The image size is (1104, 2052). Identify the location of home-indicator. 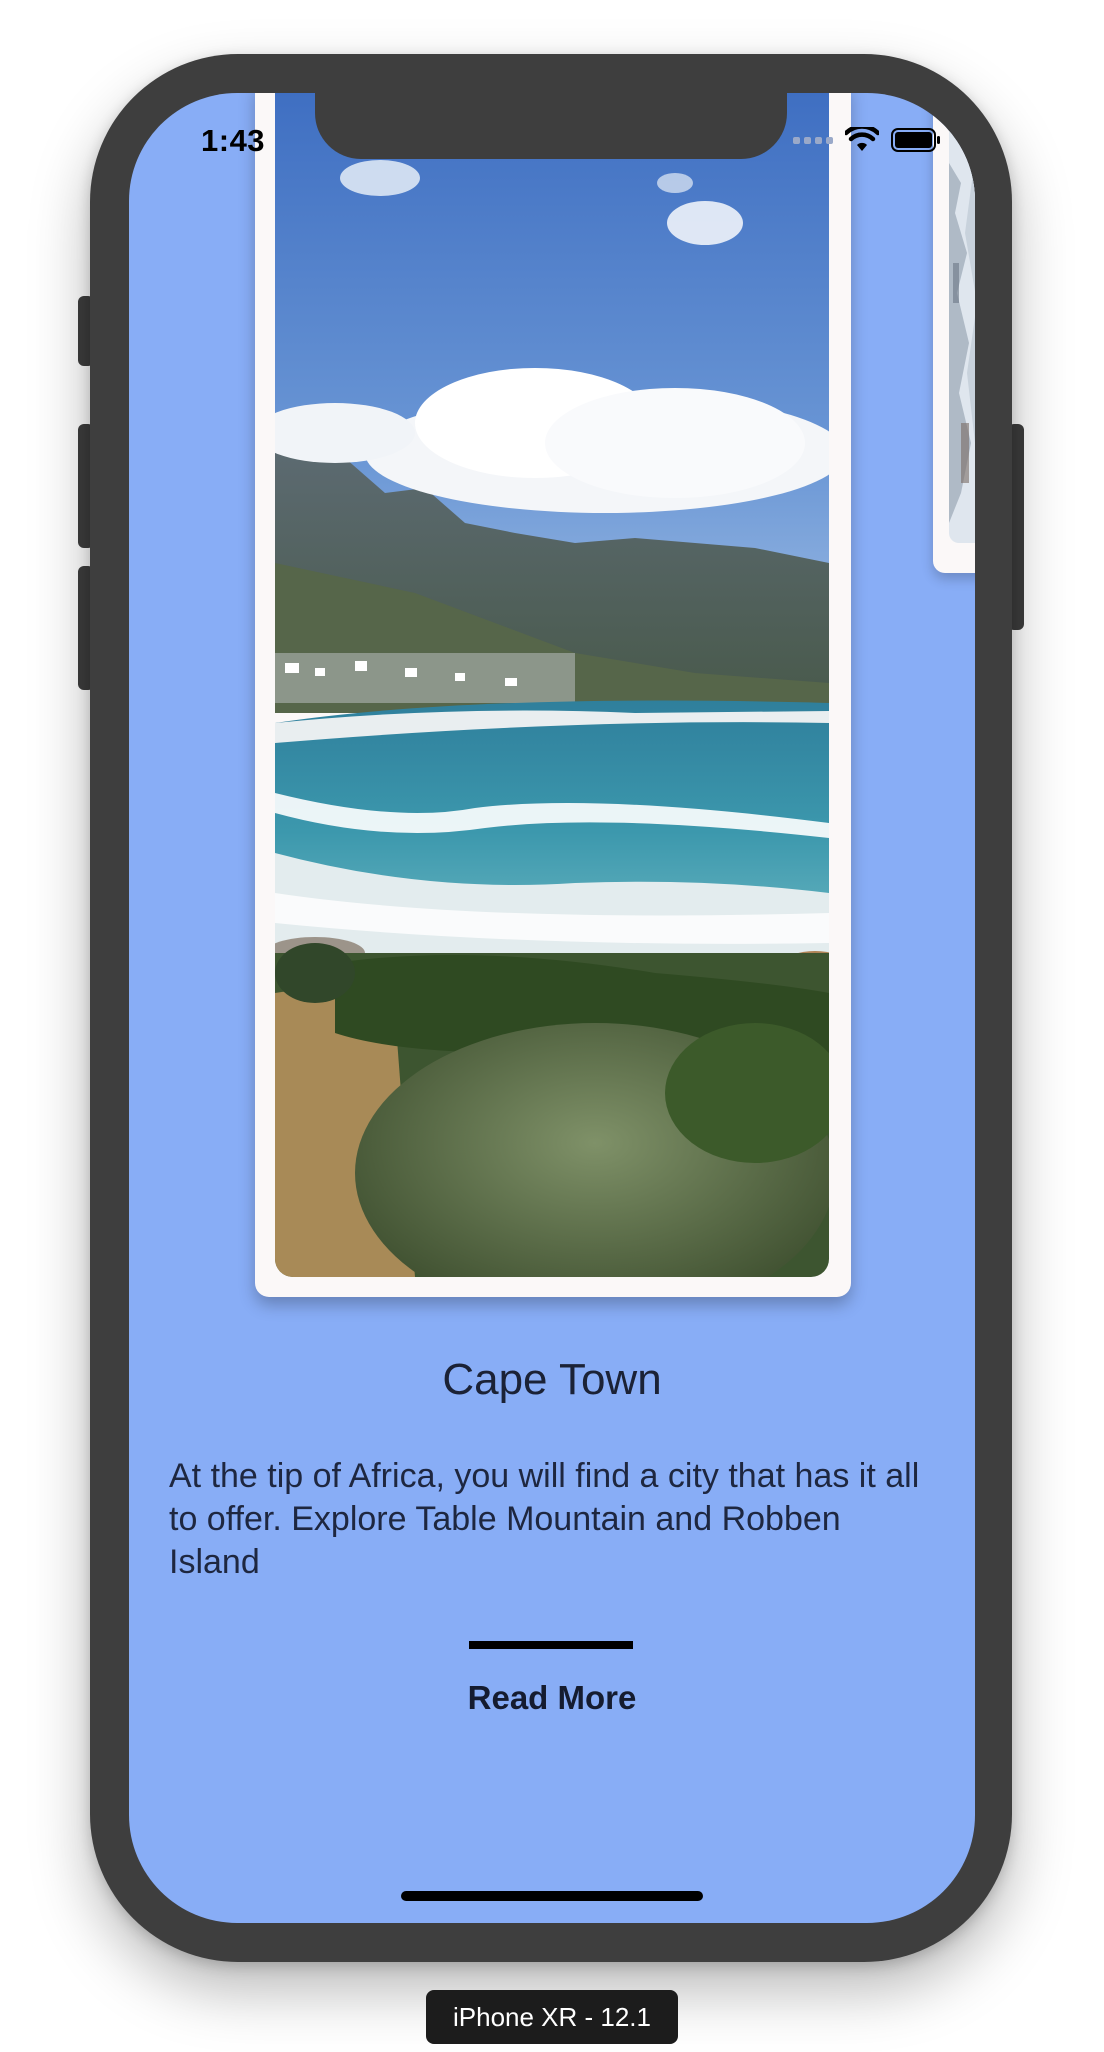
(552, 1896).